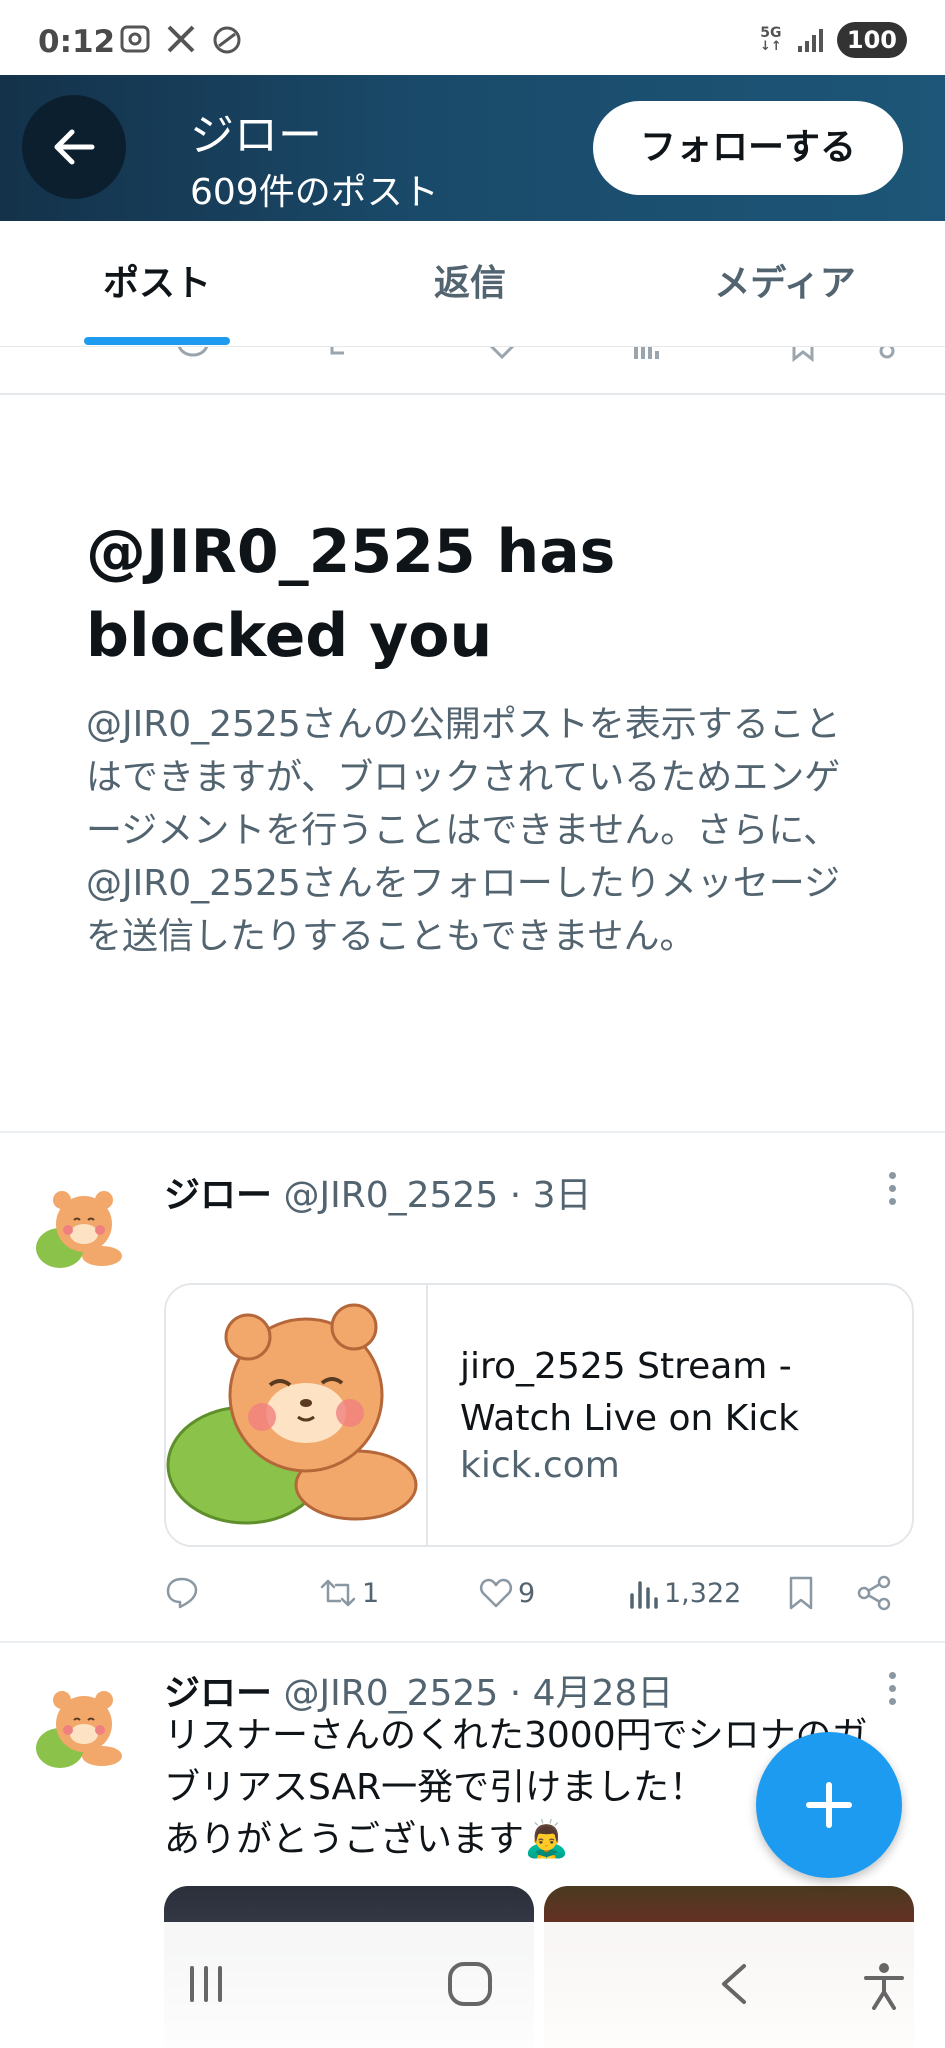 The image size is (945, 2048). I want to click on status-notification-icons, so click(181, 40).